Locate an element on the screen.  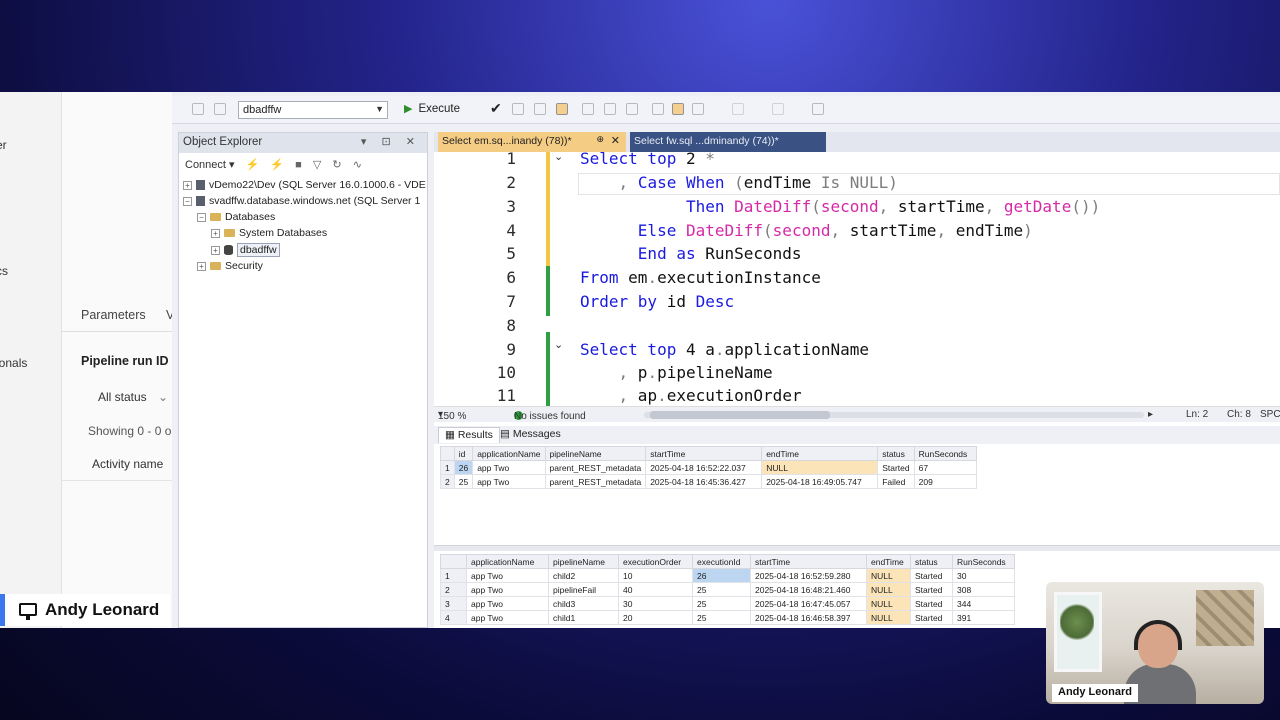
table-cell: 209 is located at coordinates (945, 481).